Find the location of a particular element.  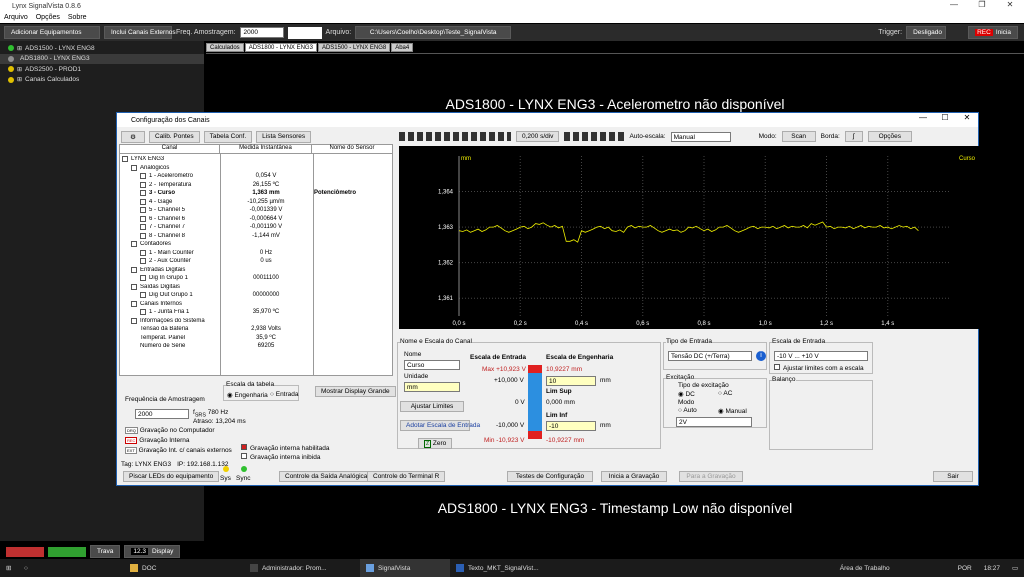

adjust-limits-button: Ajustar Limites is located at coordinates (432, 406).